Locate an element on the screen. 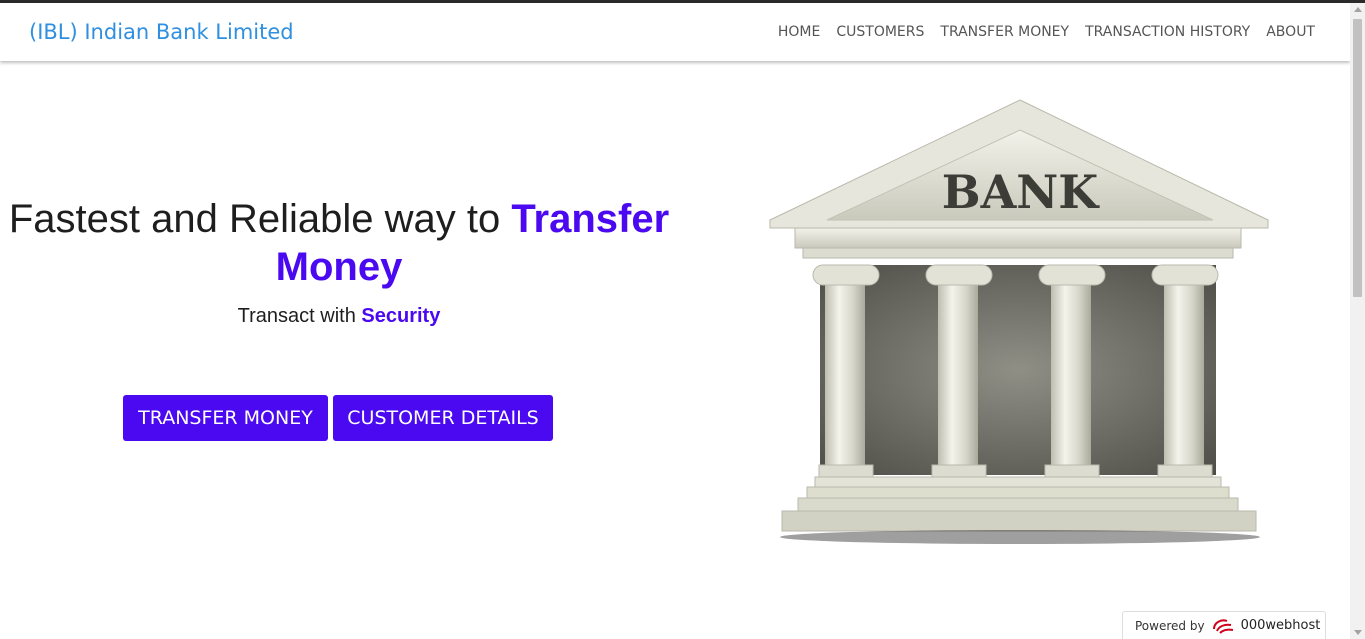 The width and height of the screenshot is (1365, 639). webhost-logo-icon is located at coordinates (1222, 626).